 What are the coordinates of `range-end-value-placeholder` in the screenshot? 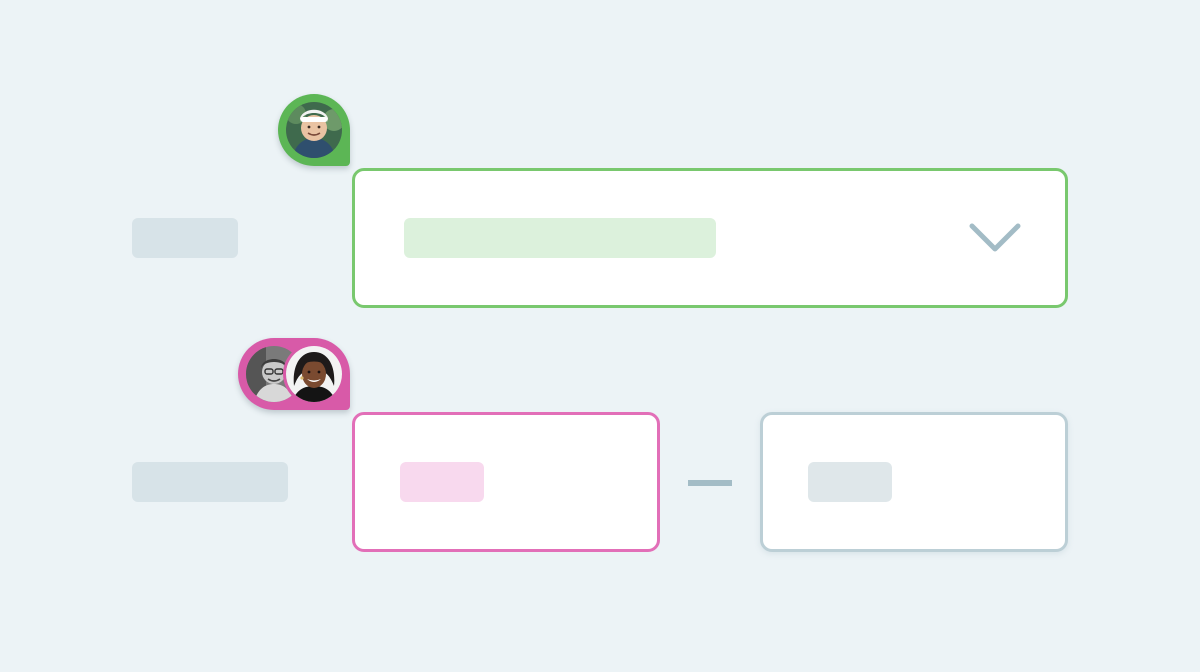 It's located at (850, 482).